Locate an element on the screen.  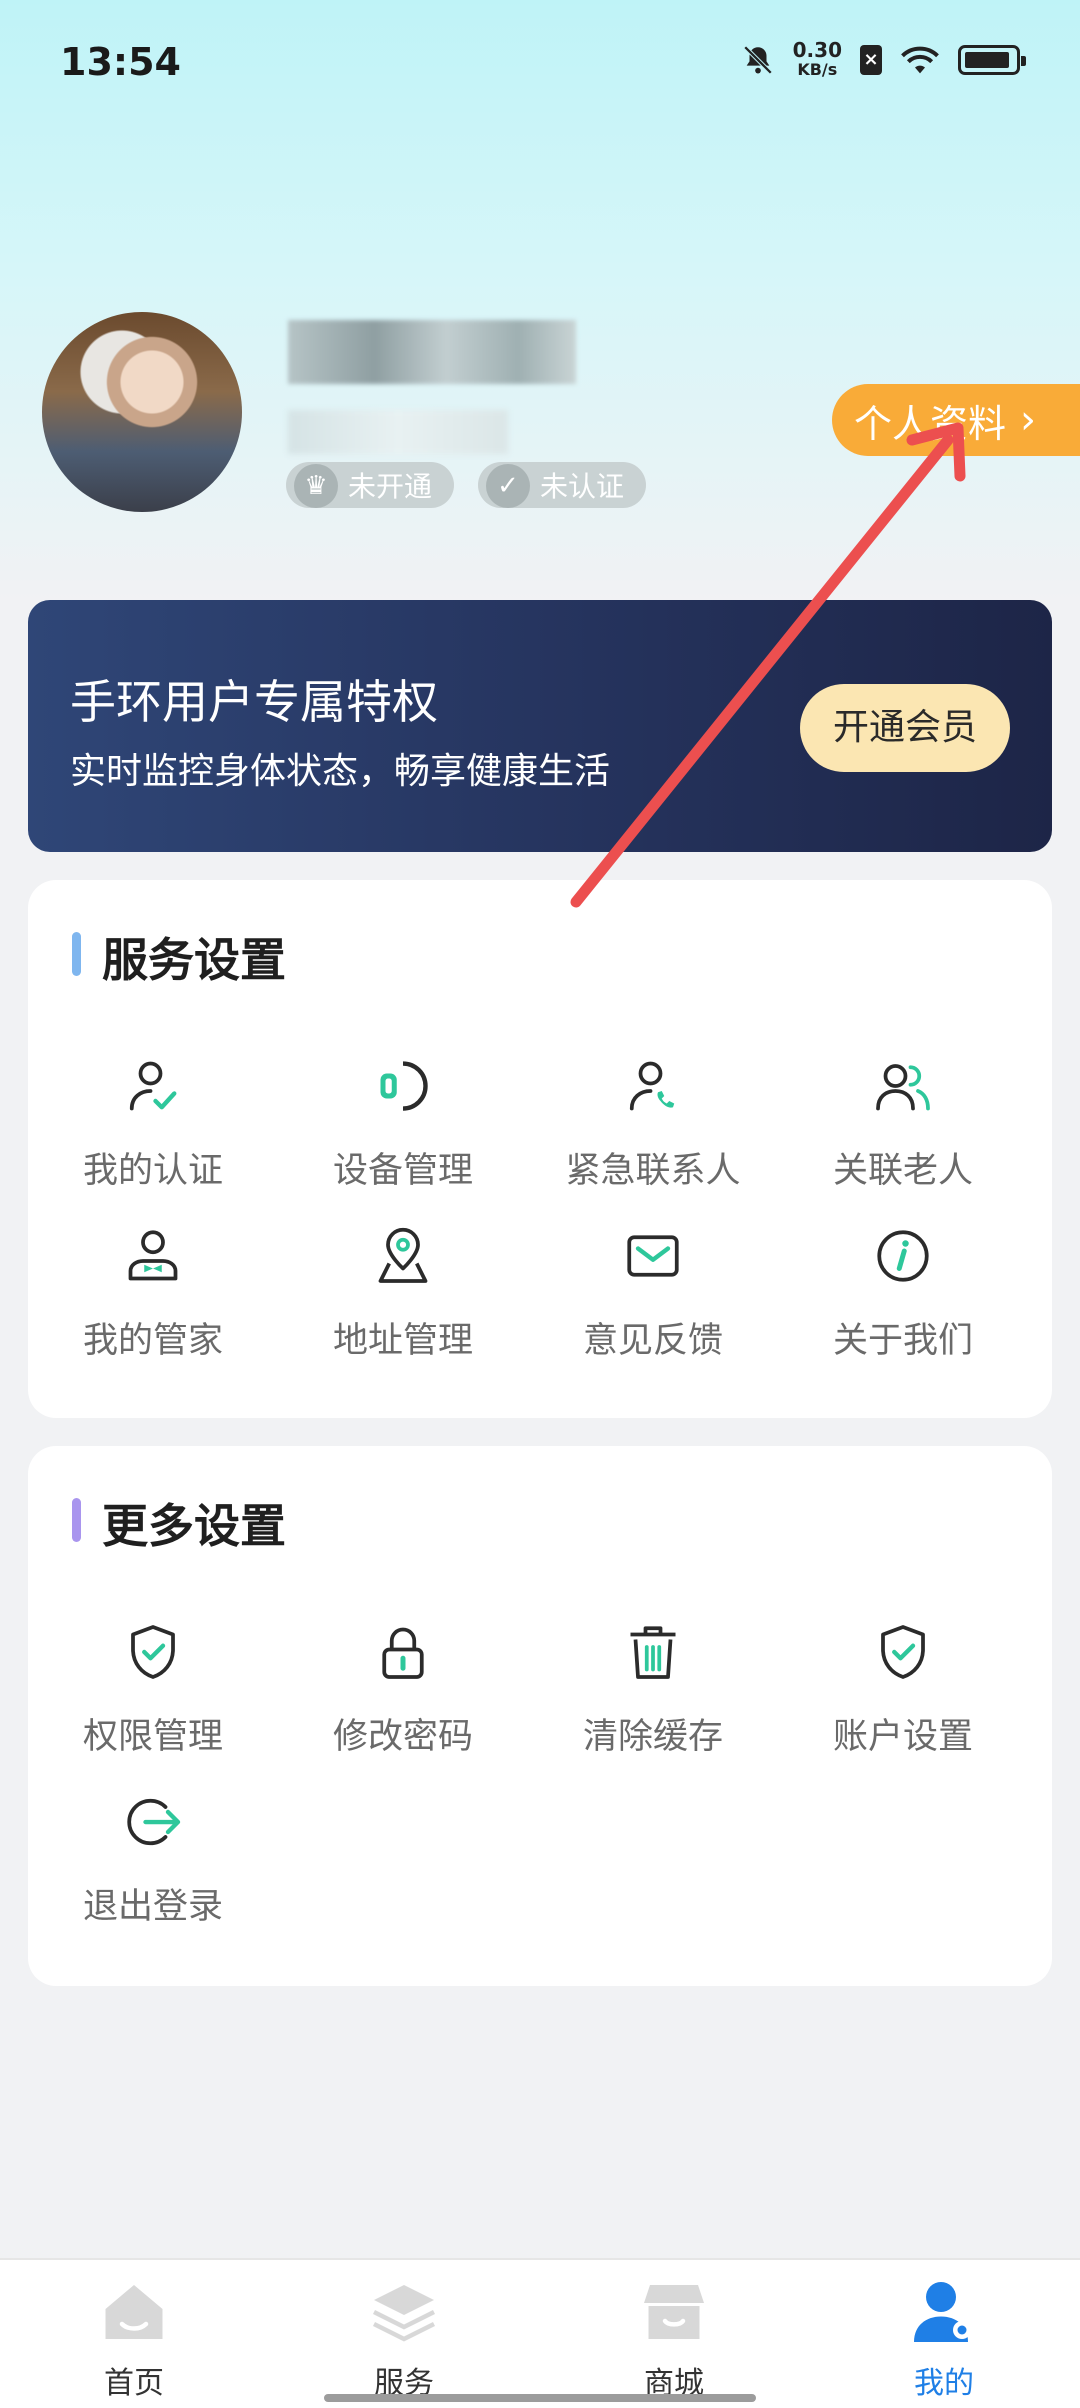
info-icon is located at coordinates (903, 1256).